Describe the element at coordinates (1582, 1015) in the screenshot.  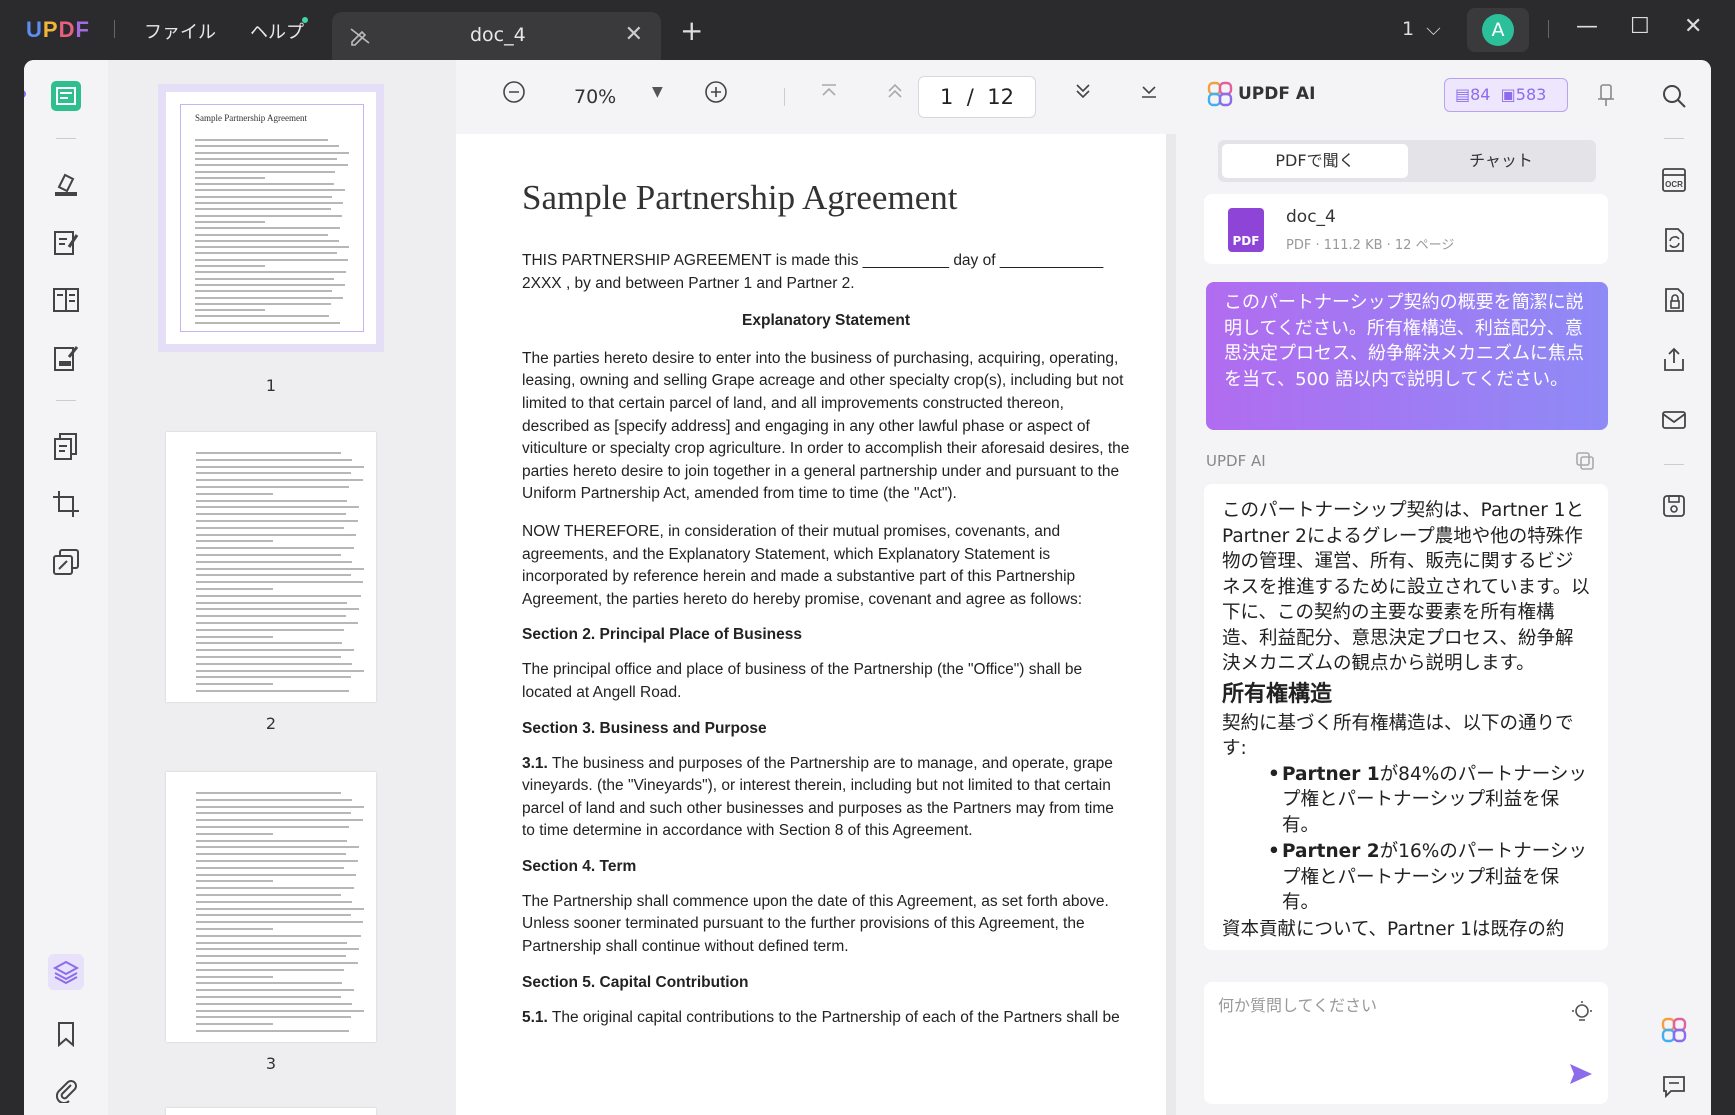
I see `lightbulb-icon` at that location.